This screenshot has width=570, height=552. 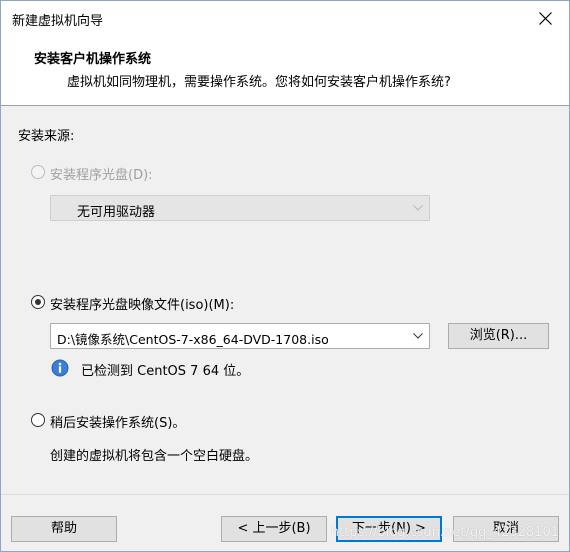 What do you see at coordinates (154, 456) in the screenshot?
I see `install-later-description: 创建的虚拟机将包含一个空白硬盘。` at bounding box center [154, 456].